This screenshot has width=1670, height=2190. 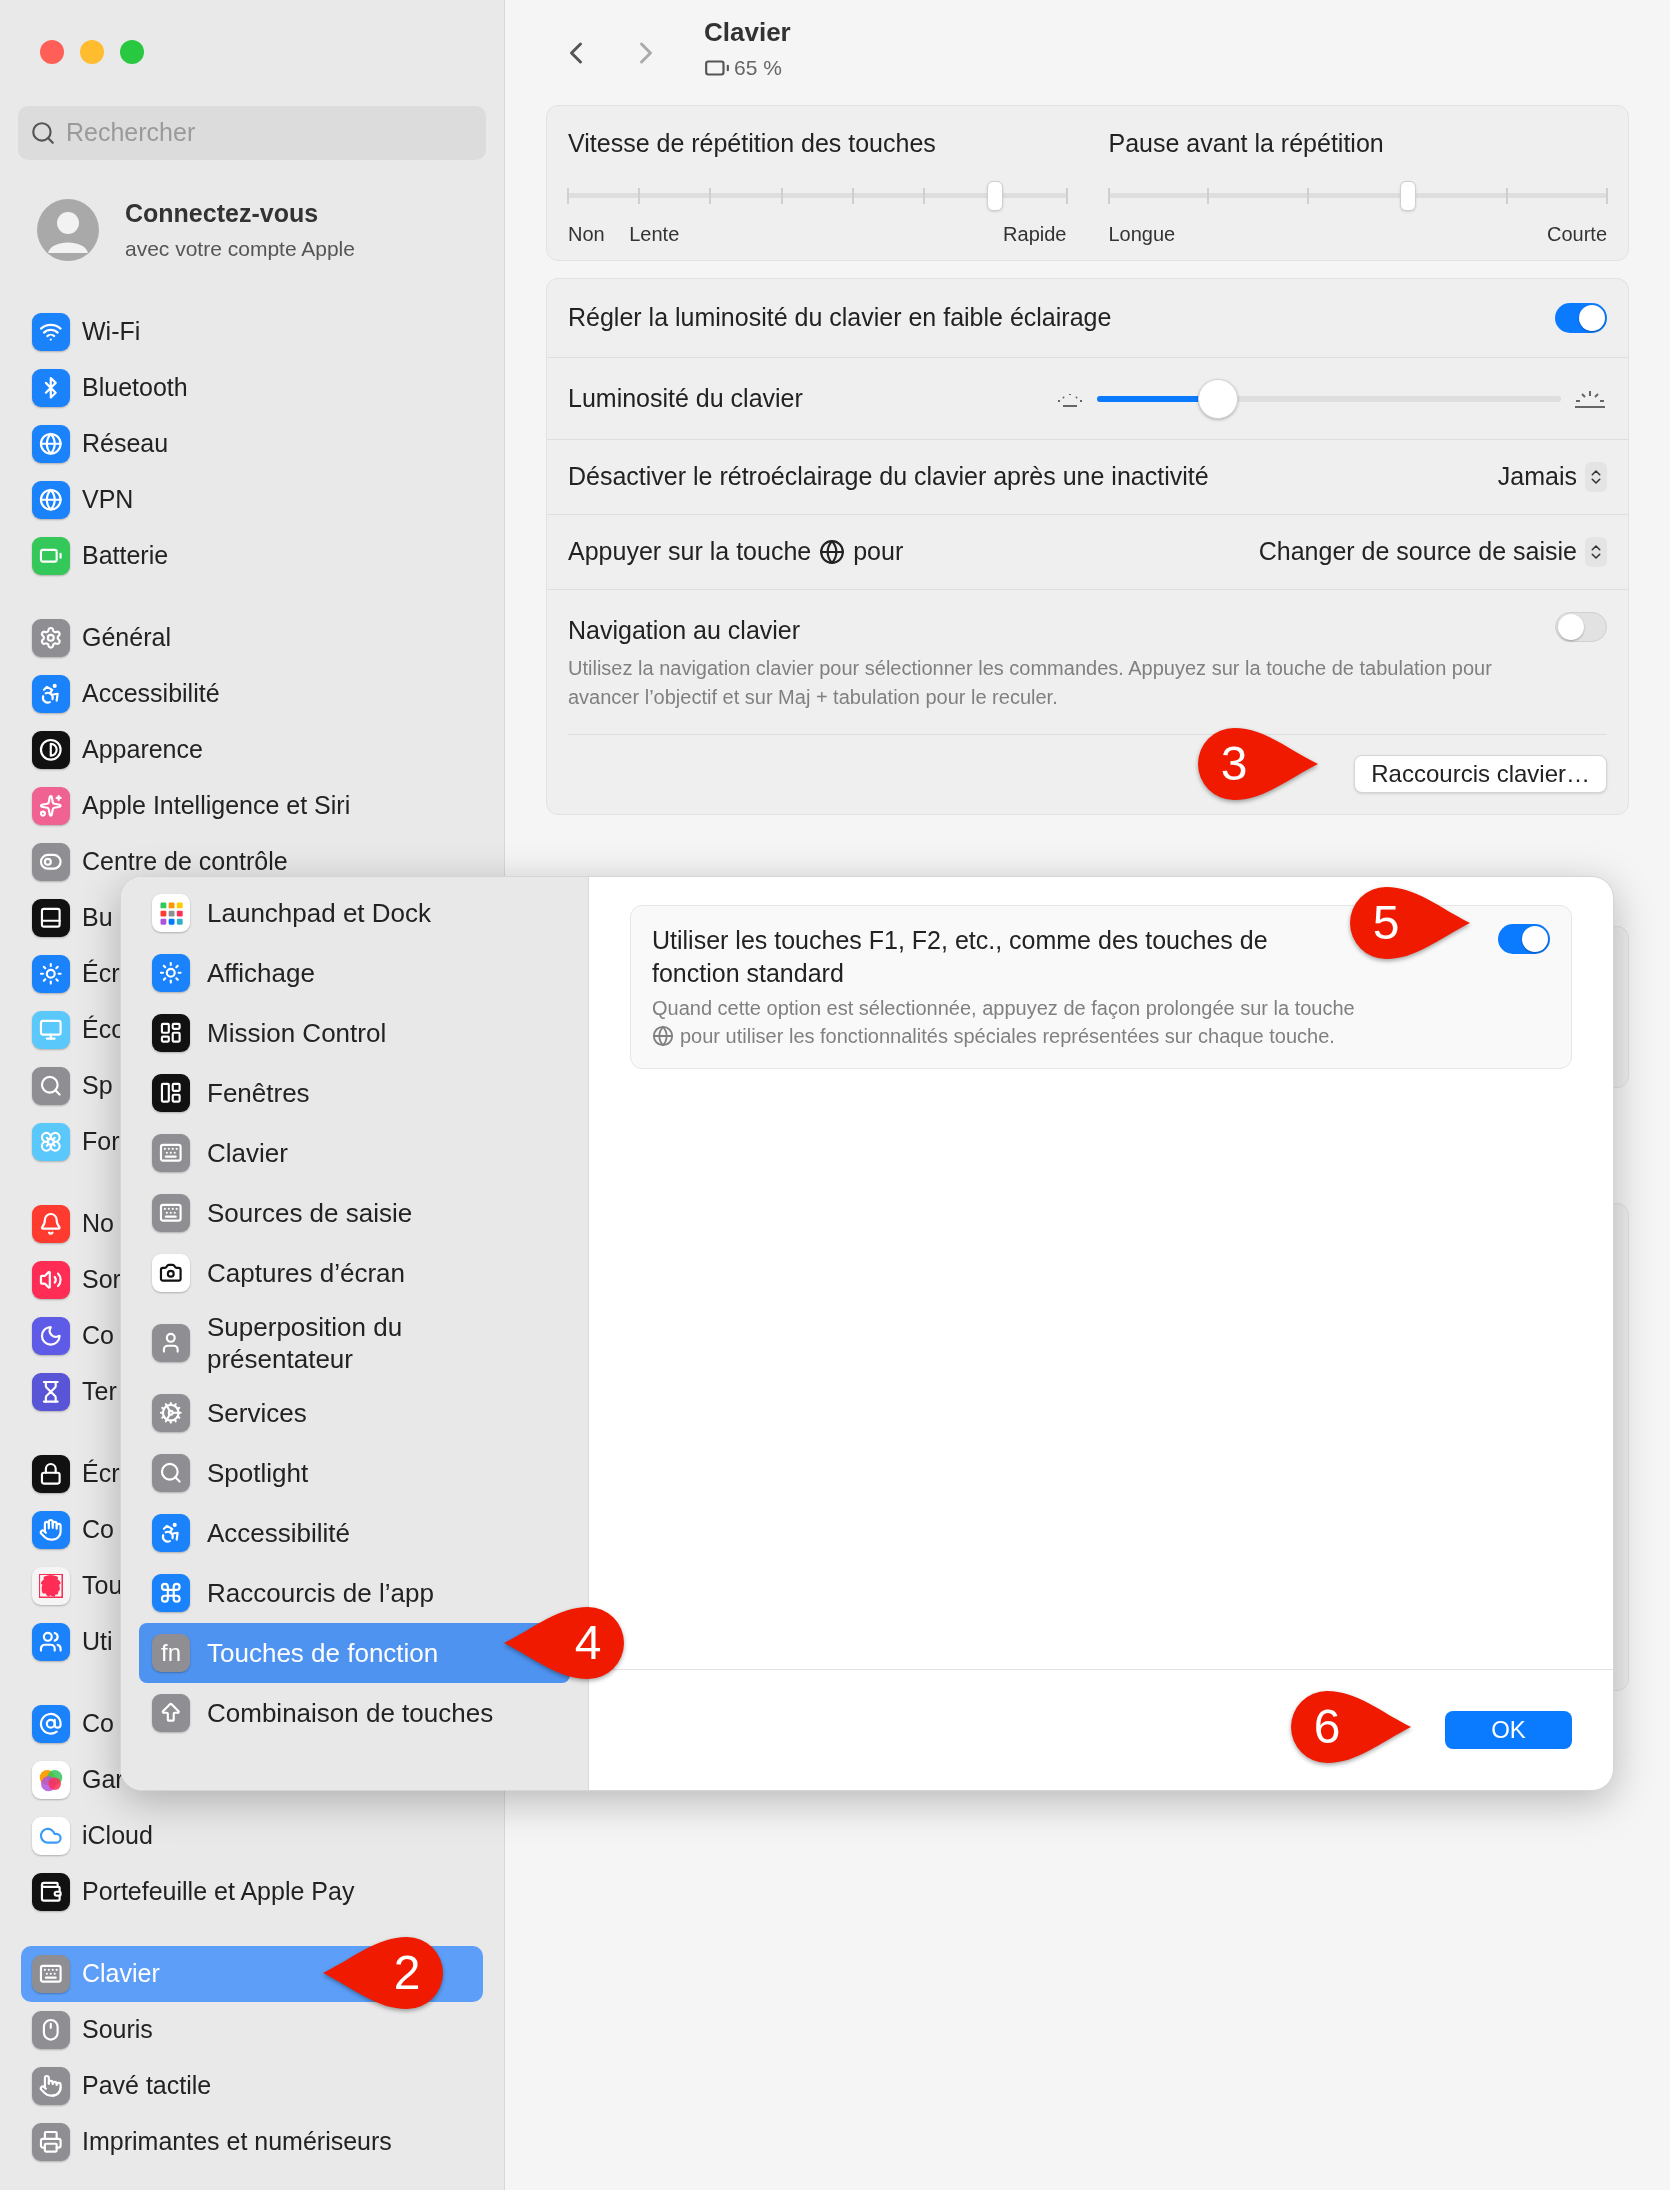 What do you see at coordinates (1576, 235) in the screenshot?
I see `slider-label: Courte` at bounding box center [1576, 235].